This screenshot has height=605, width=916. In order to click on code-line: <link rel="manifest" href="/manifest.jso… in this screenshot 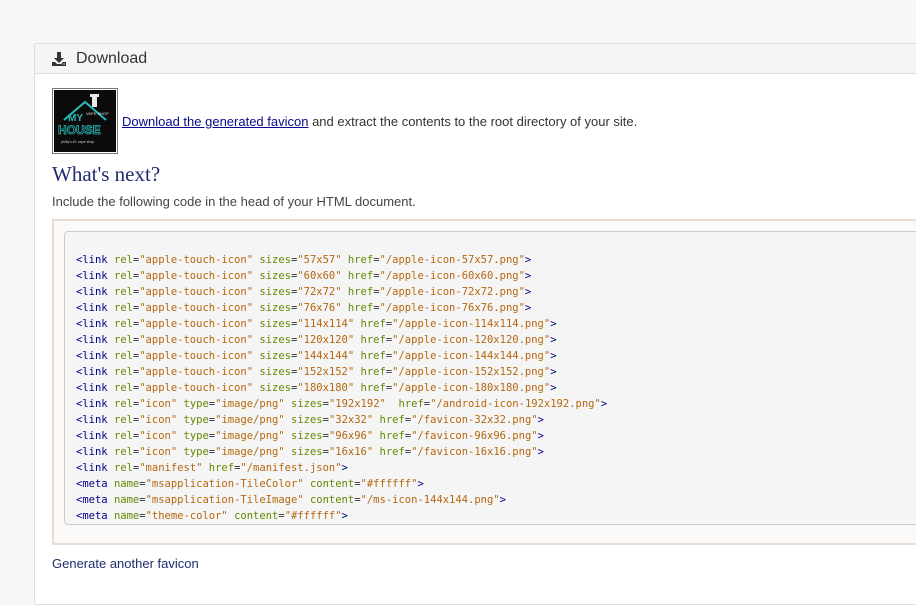, I will do `click(212, 468)`.